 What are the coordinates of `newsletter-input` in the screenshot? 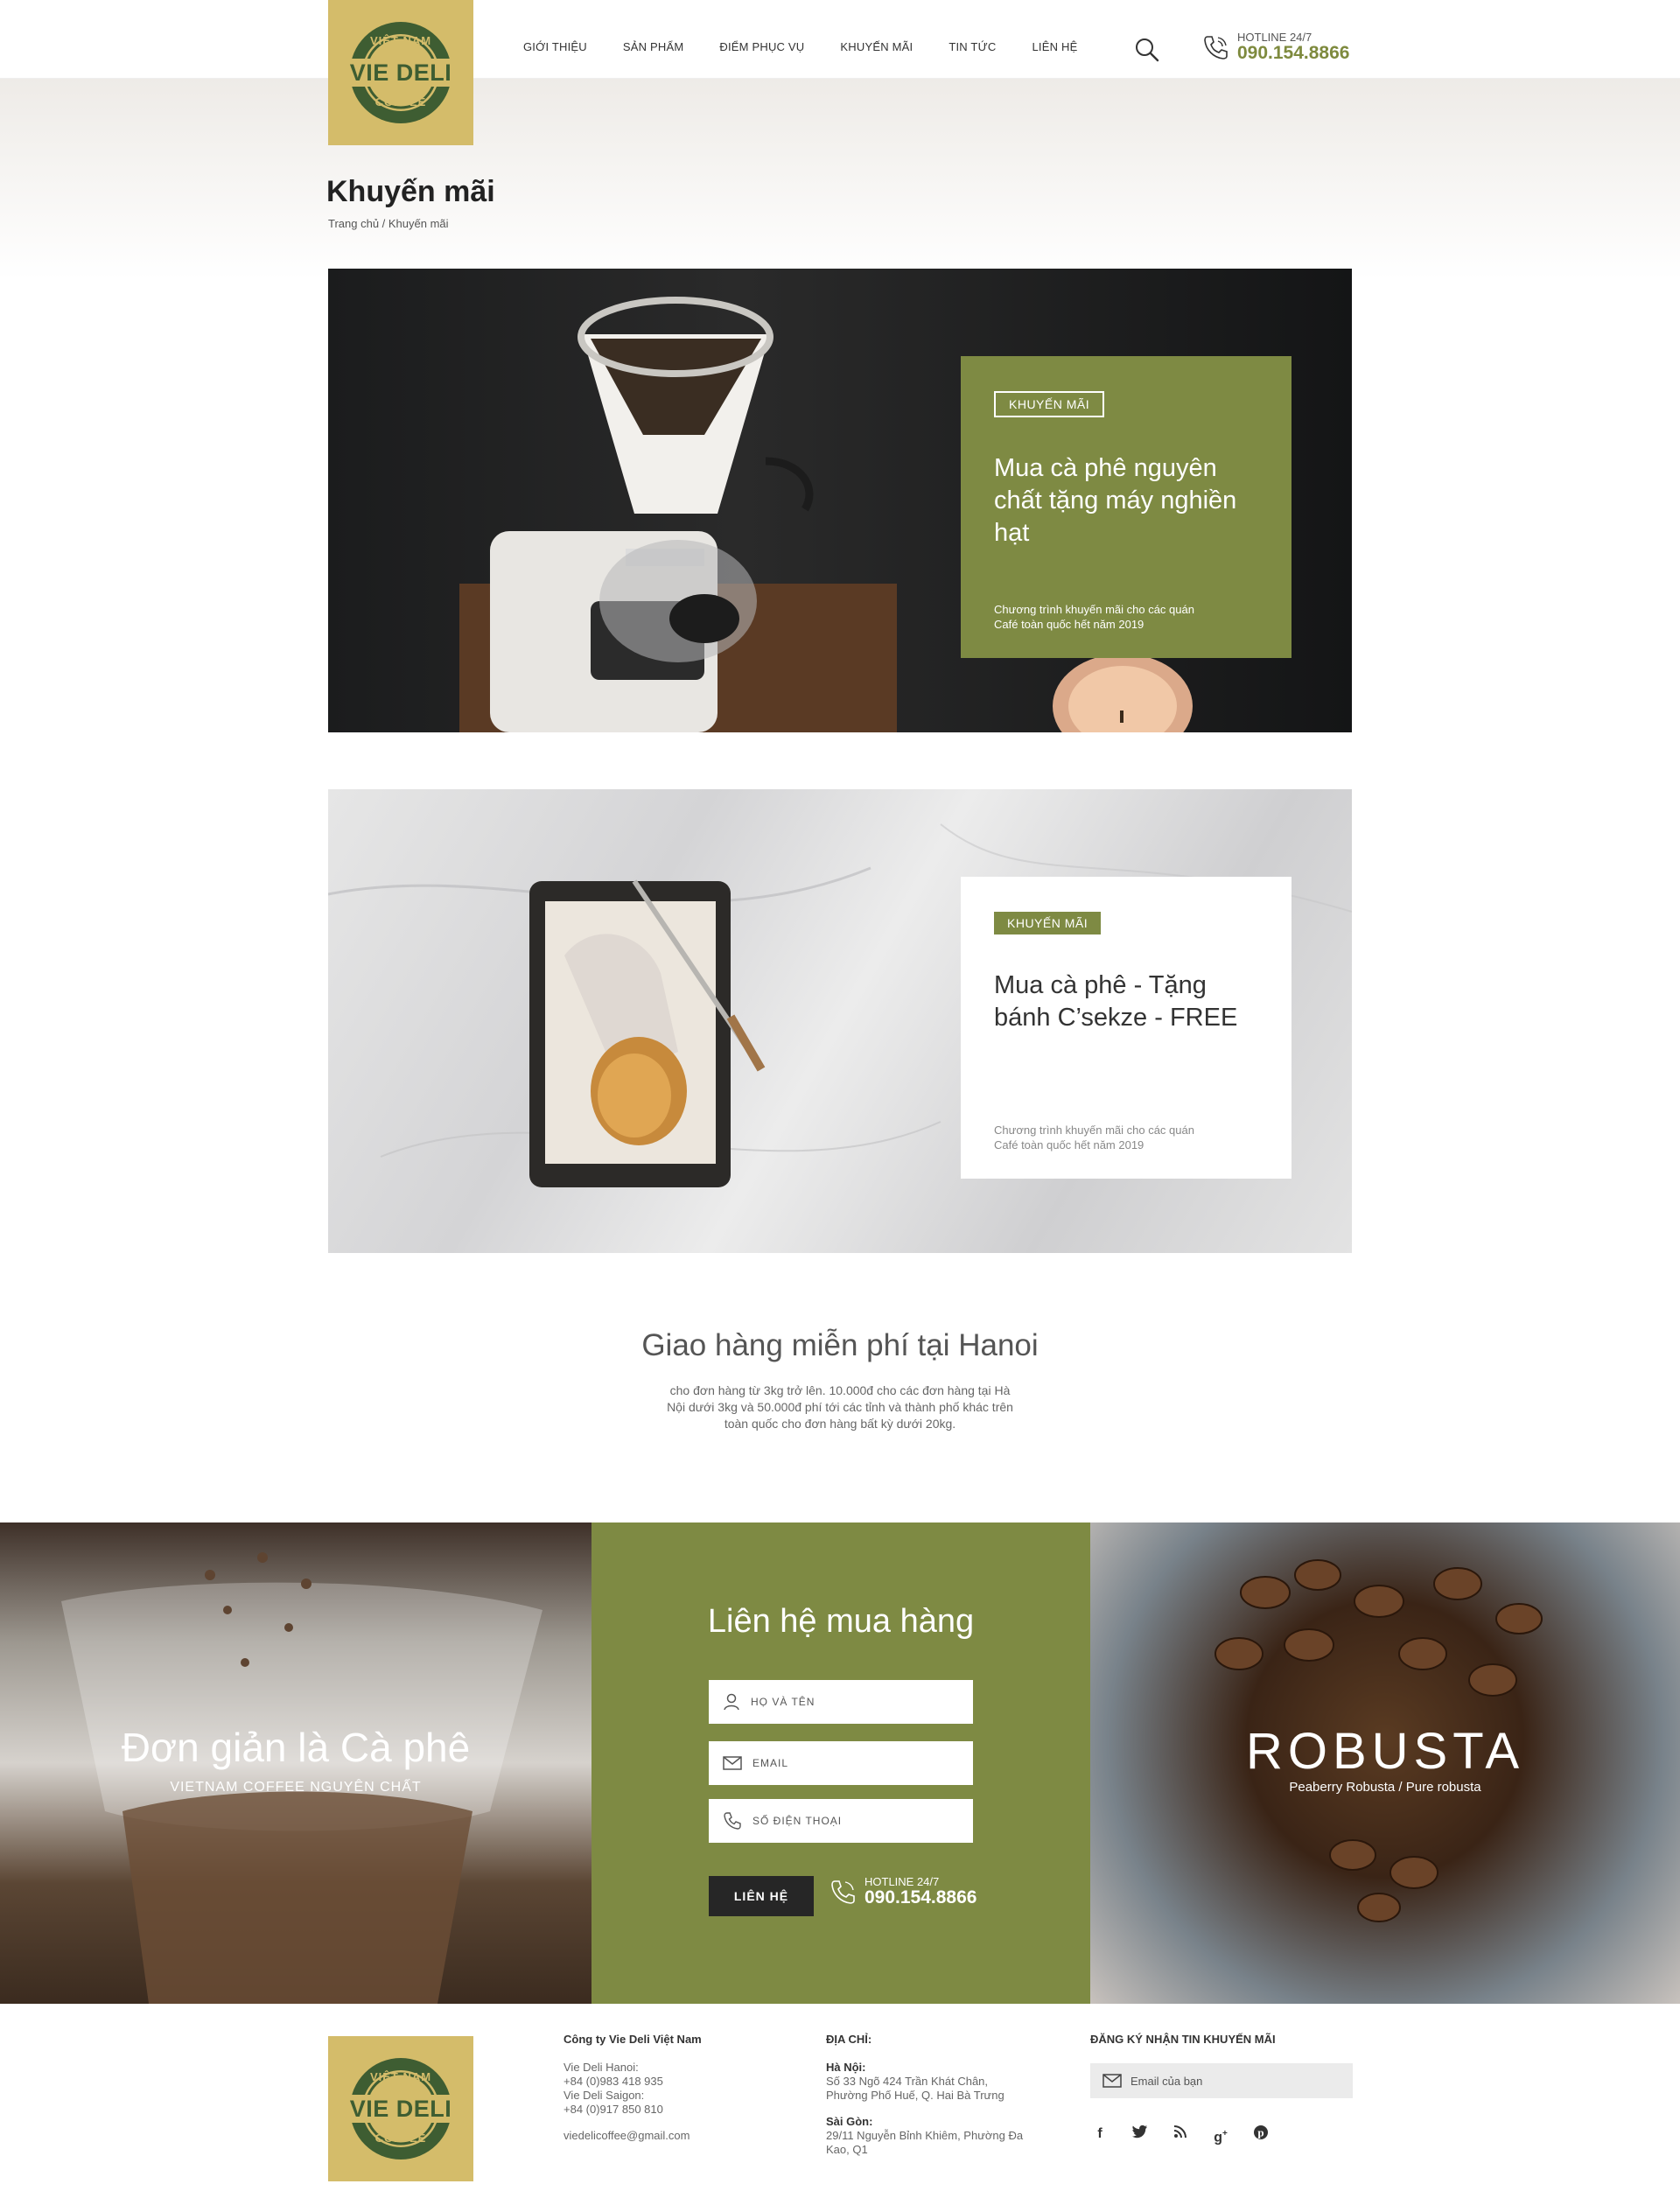 It's located at (1235, 2081).